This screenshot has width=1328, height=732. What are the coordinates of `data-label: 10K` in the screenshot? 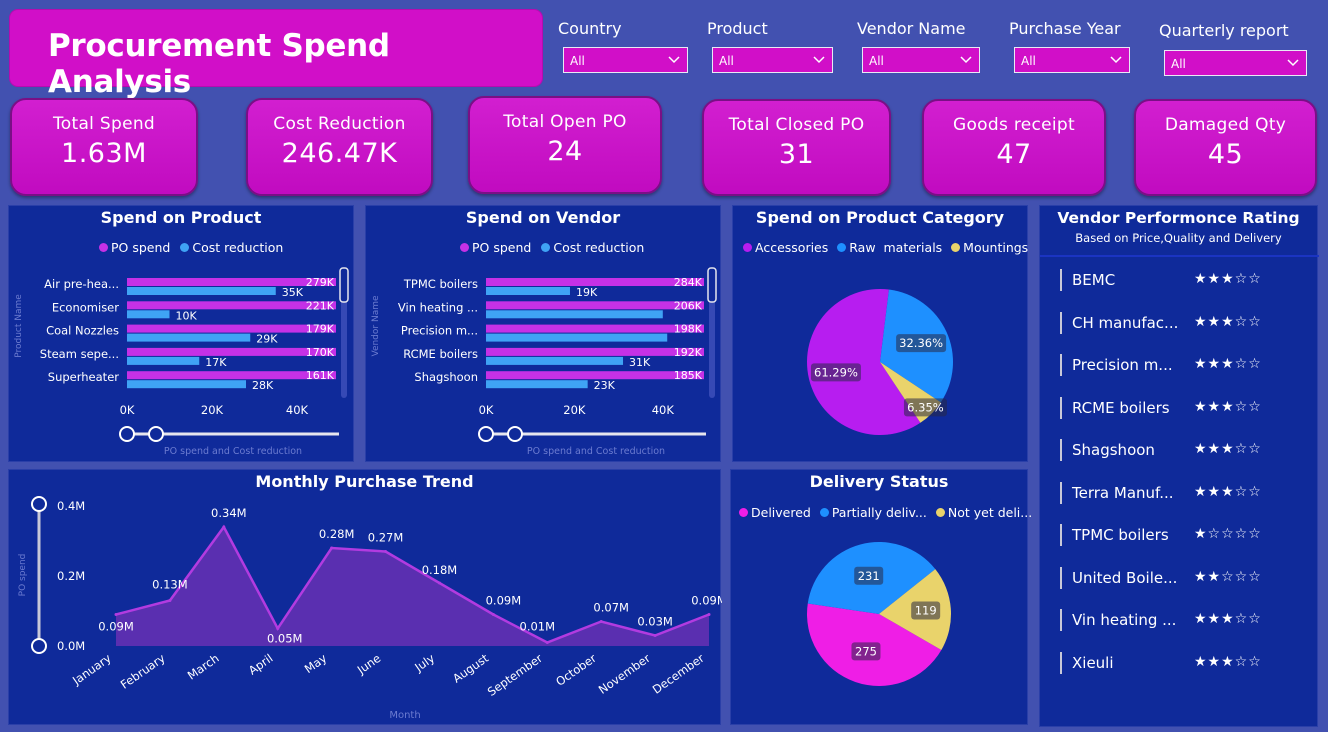 It's located at (187, 315).